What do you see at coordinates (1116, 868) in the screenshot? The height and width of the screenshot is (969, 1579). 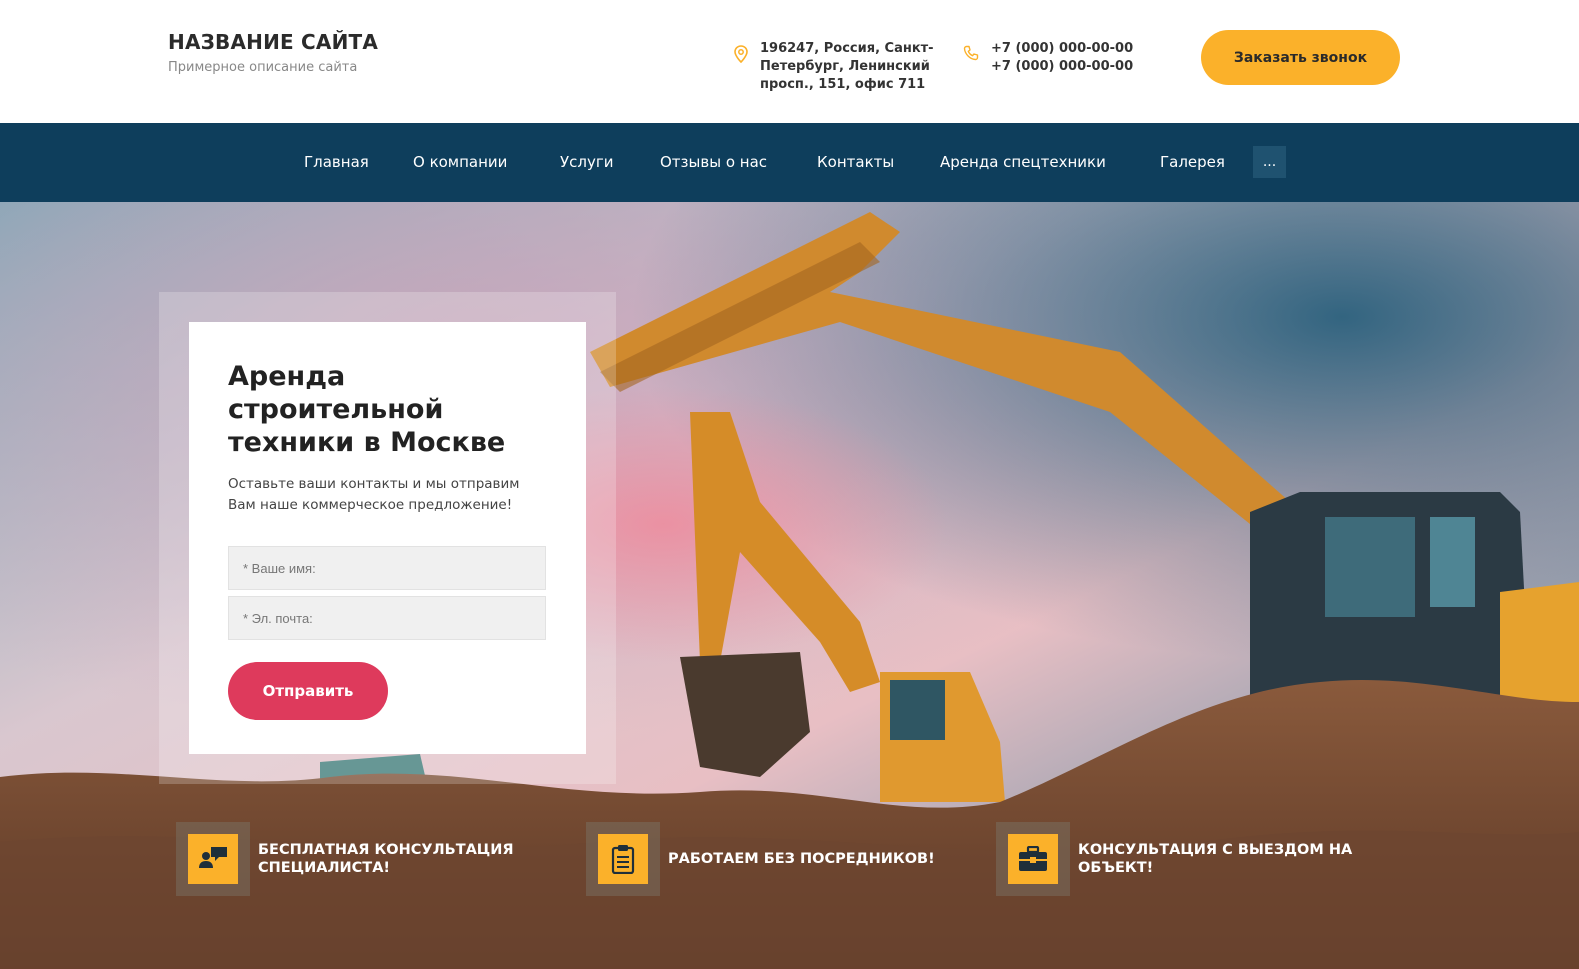 I see `feature-text-line: ОБЪЕКТ!` at bounding box center [1116, 868].